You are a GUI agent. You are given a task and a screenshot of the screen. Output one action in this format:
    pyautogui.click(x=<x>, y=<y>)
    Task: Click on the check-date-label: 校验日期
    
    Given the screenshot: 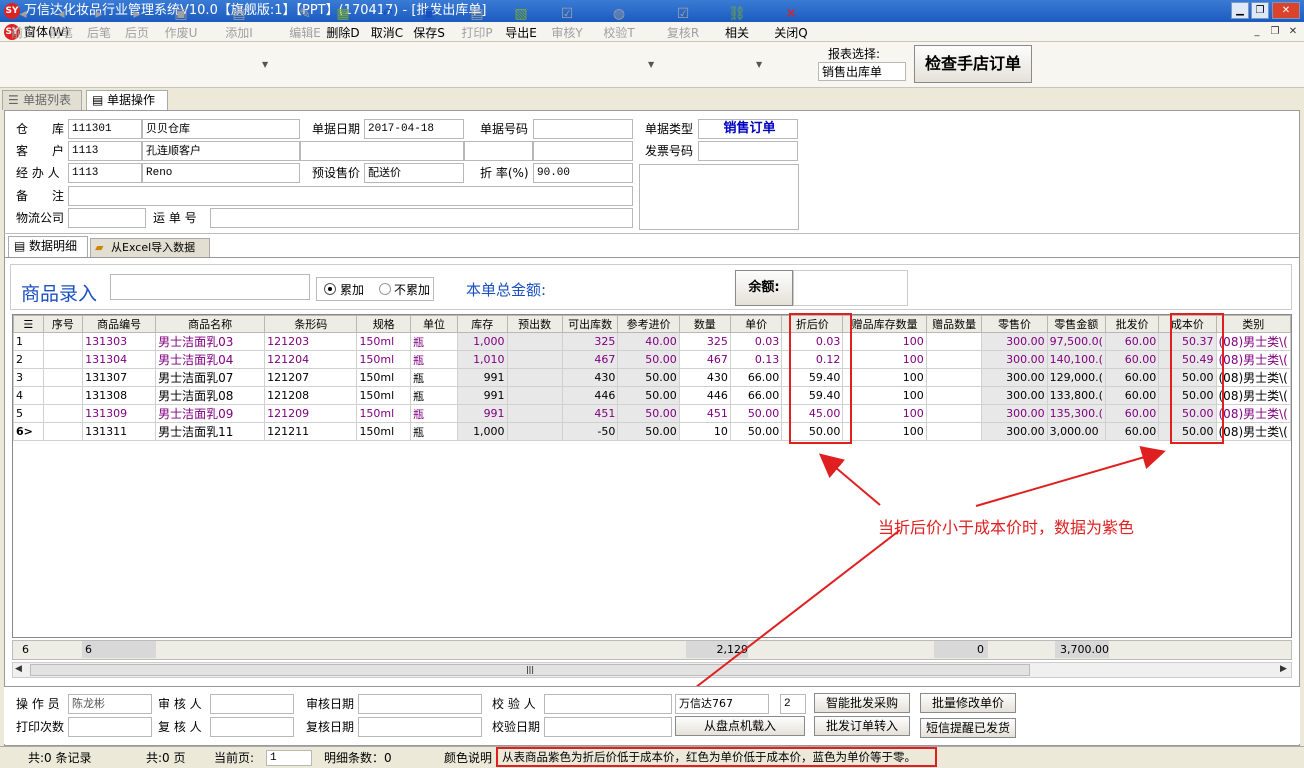 What is the action you would take?
    pyautogui.click(x=516, y=727)
    